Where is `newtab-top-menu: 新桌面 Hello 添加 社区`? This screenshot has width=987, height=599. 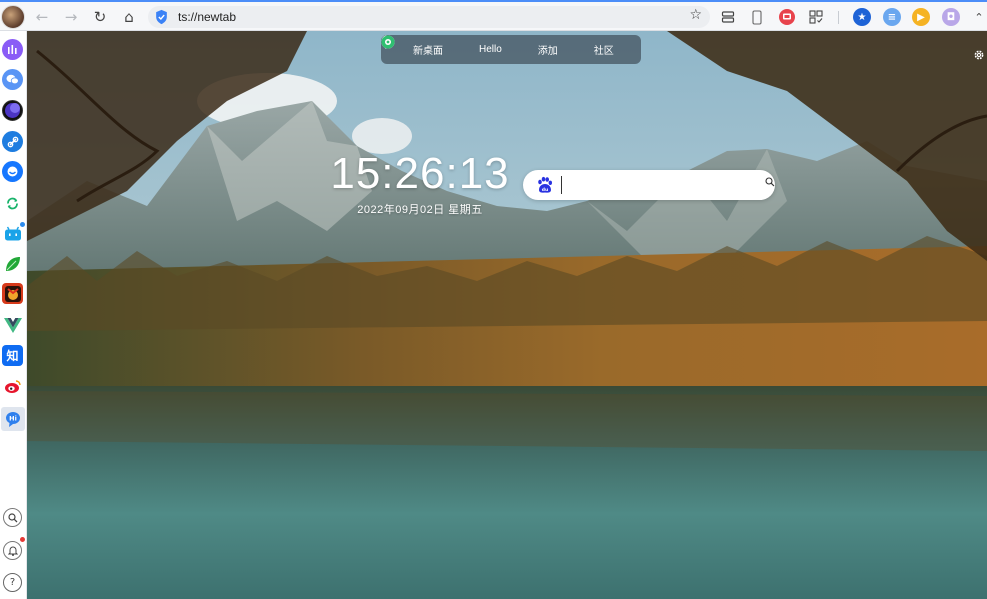
newtab-top-menu: 新桌面 Hello 添加 社区 is located at coordinates (511, 49).